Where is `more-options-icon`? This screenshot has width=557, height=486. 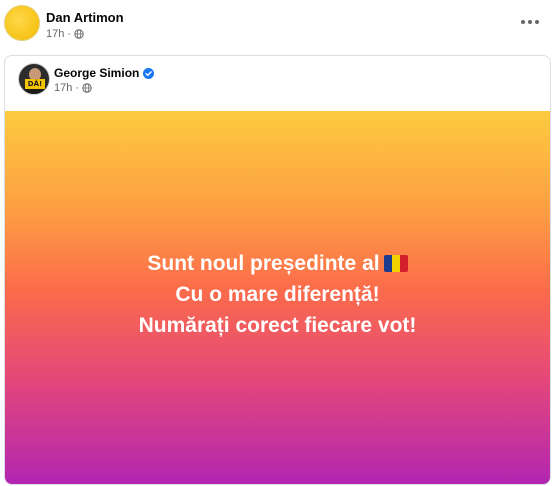
more-options-icon is located at coordinates (531, 22).